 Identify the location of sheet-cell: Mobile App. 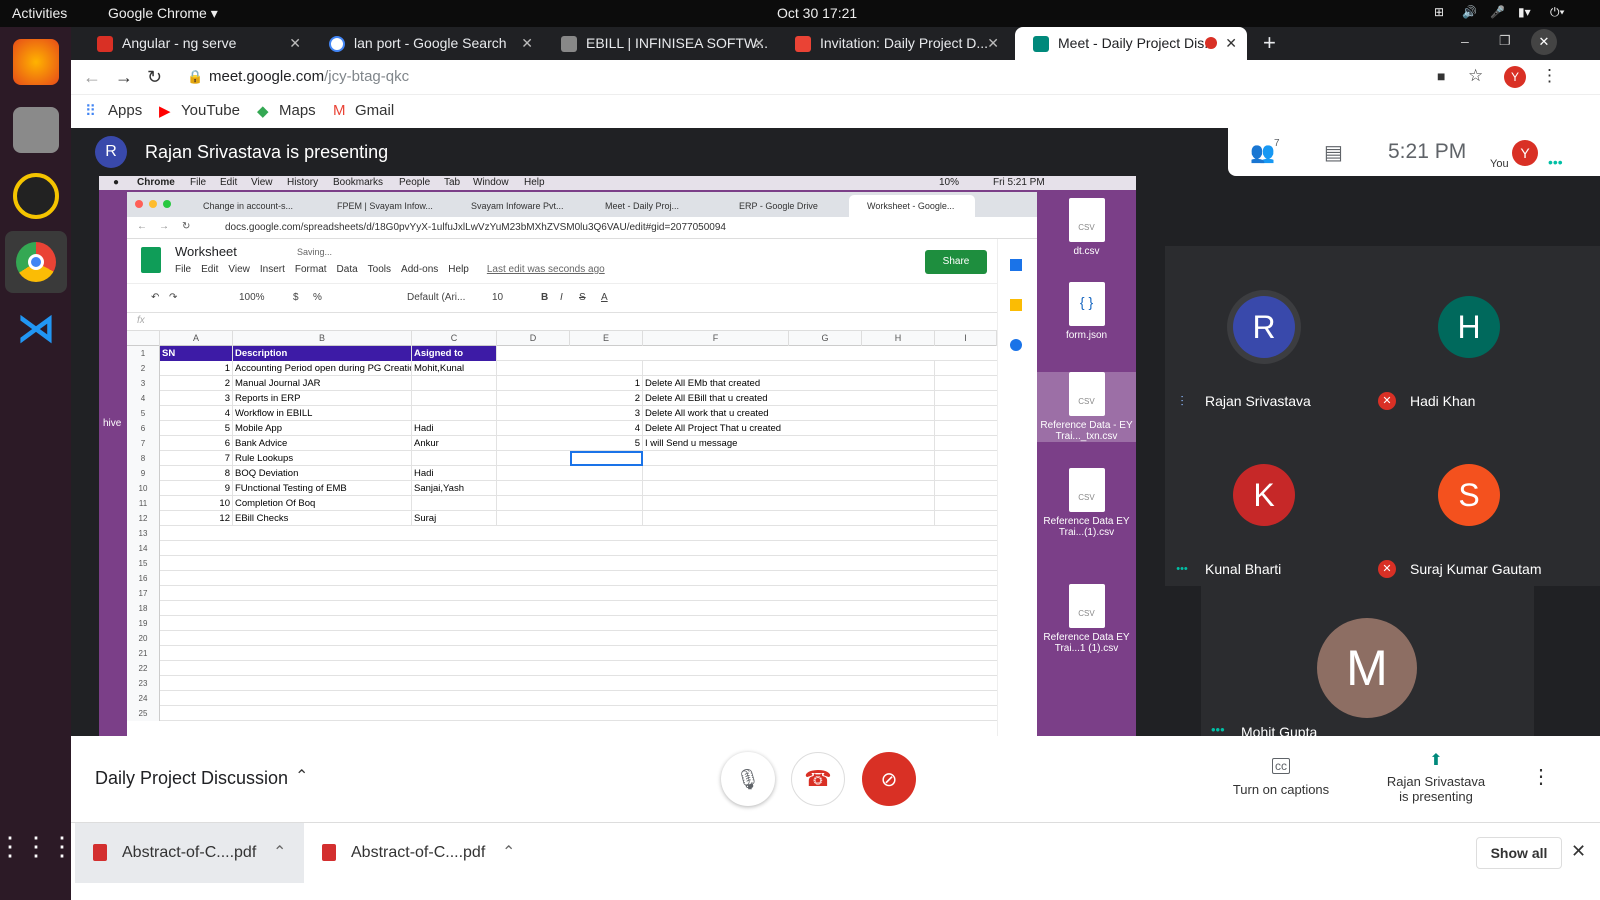
(322, 428).